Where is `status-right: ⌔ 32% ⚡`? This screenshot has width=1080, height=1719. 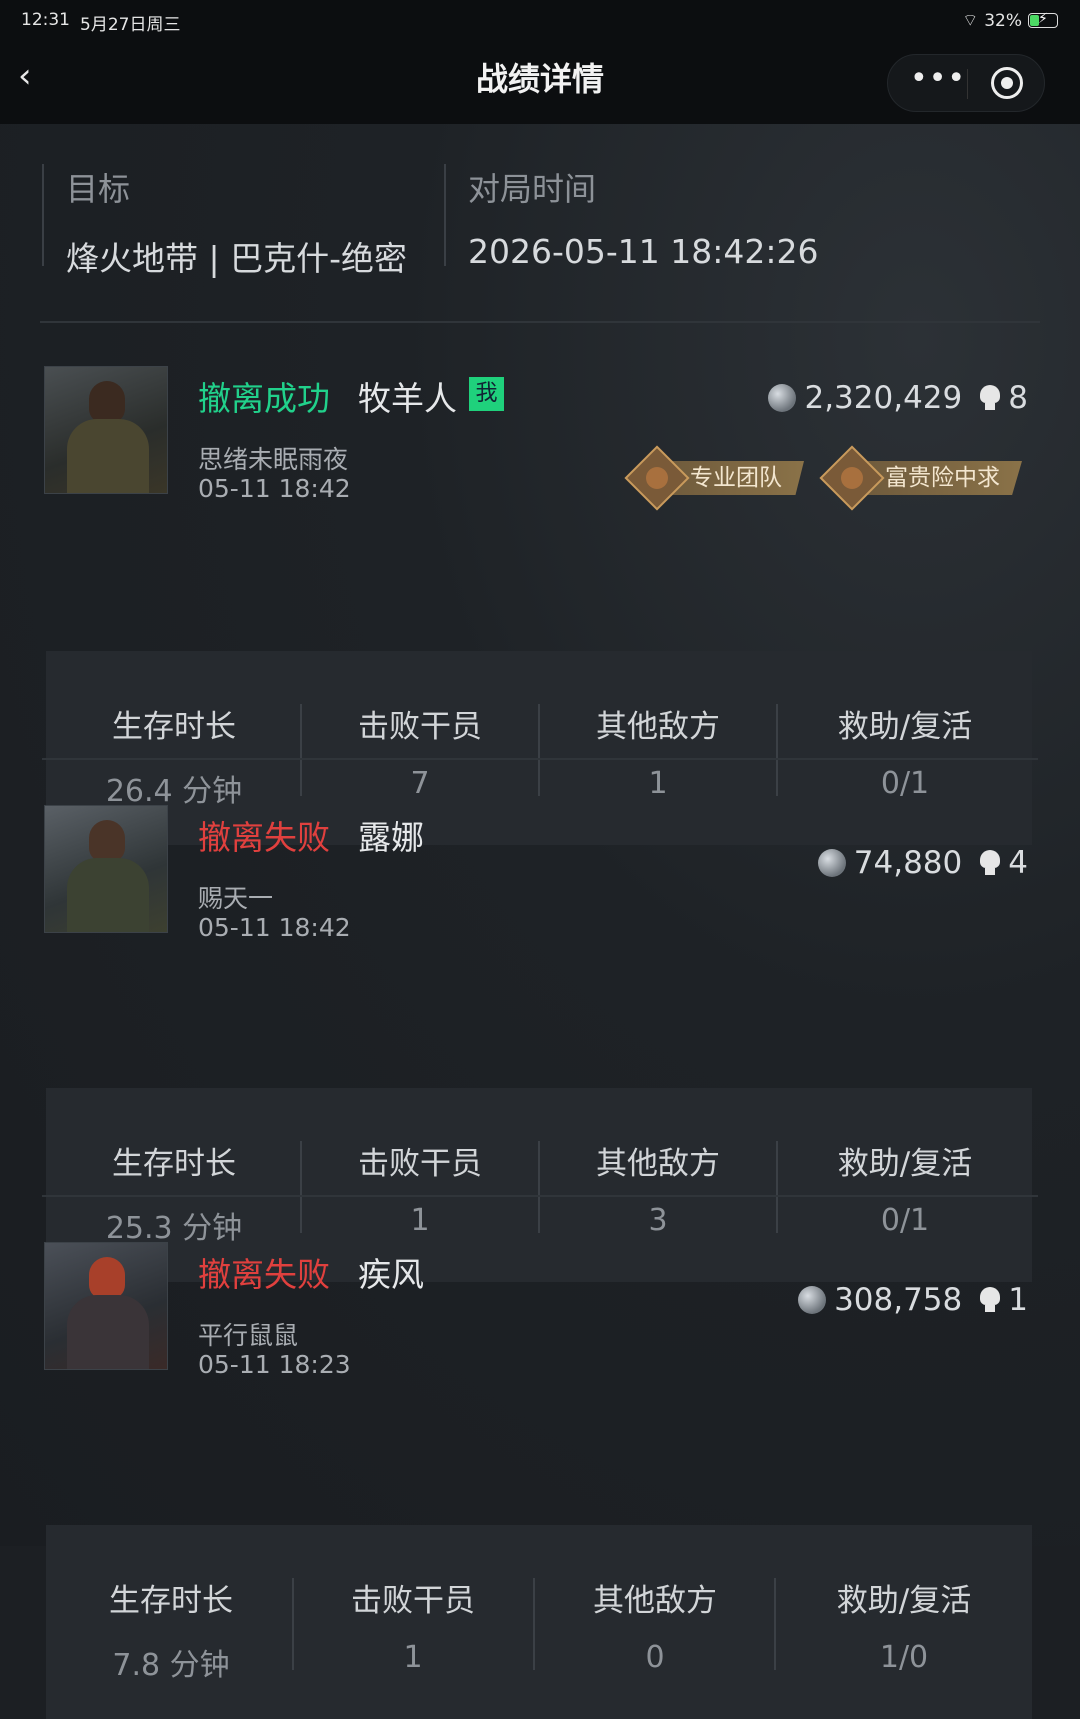
status-right: ⌔ 32% ⚡ is located at coordinates (1010, 20).